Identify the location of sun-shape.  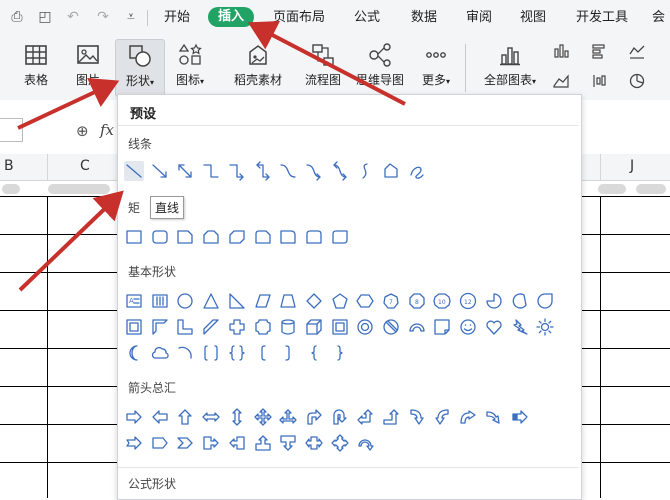
(545, 327).